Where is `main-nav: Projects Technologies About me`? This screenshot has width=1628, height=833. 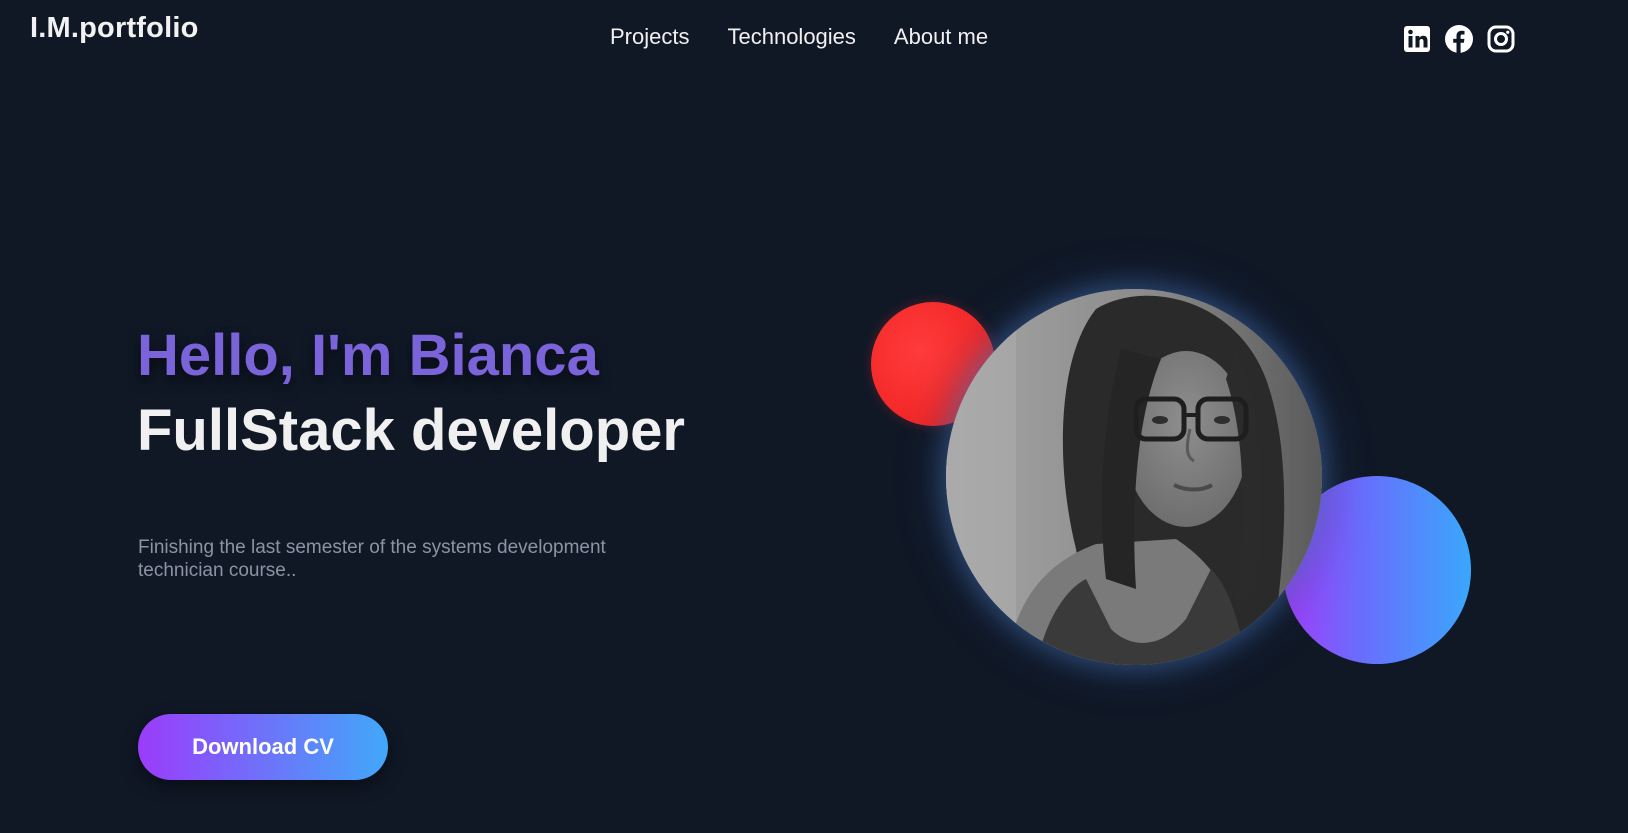 main-nav: Projects Technologies About me is located at coordinates (799, 37).